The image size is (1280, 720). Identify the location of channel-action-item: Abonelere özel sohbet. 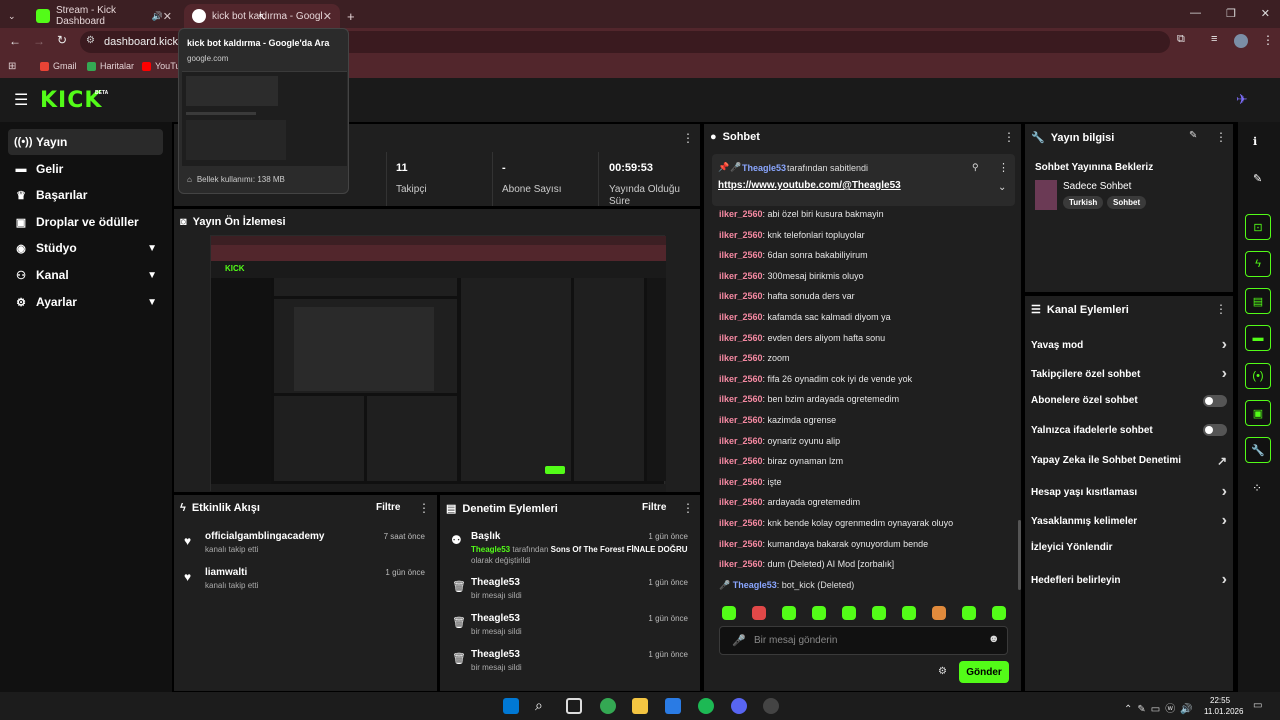
(1129, 400).